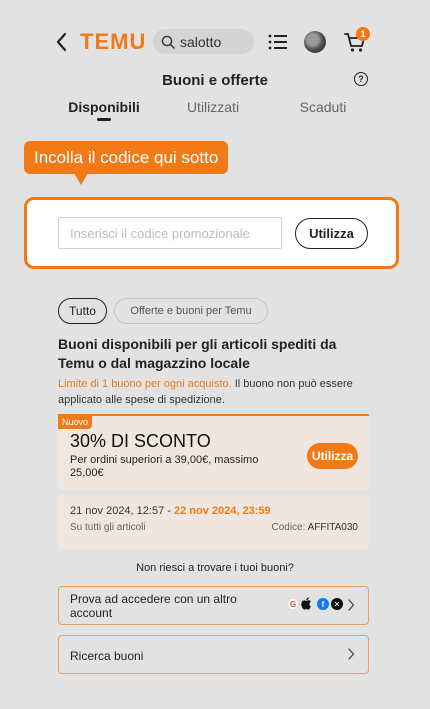 The height and width of the screenshot is (709, 430). Describe the element at coordinates (104, 119) in the screenshot. I see `active-tab-indicator` at that location.